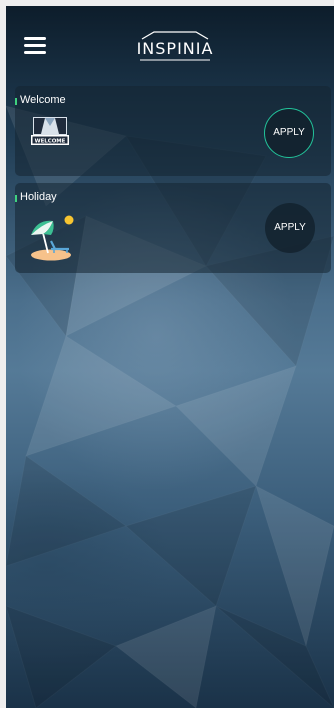 The height and width of the screenshot is (708, 334). What do you see at coordinates (38, 197) in the screenshot?
I see `scene-title: Holiday` at bounding box center [38, 197].